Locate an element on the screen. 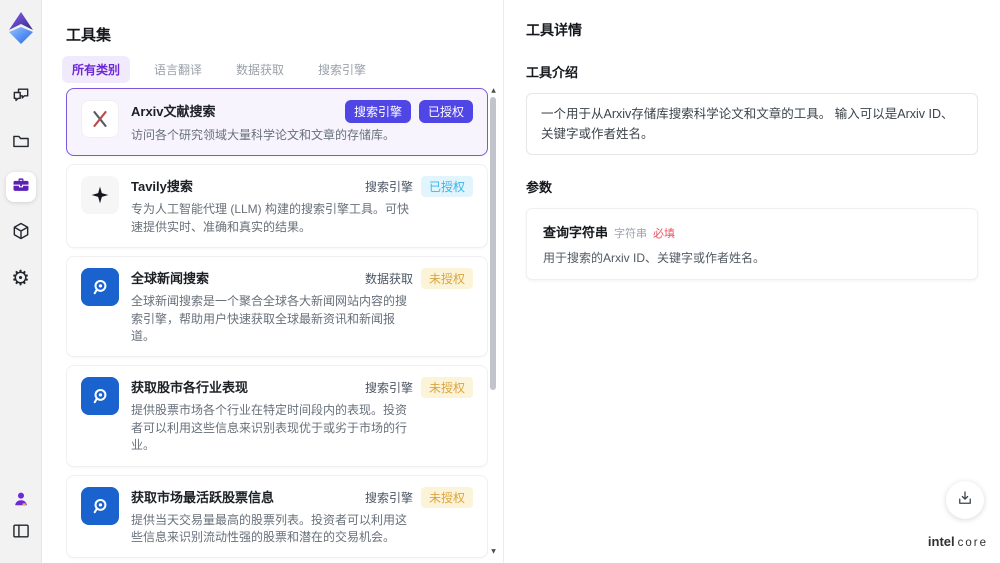 The image size is (1000, 563). arxiv-icon is located at coordinates (100, 119).